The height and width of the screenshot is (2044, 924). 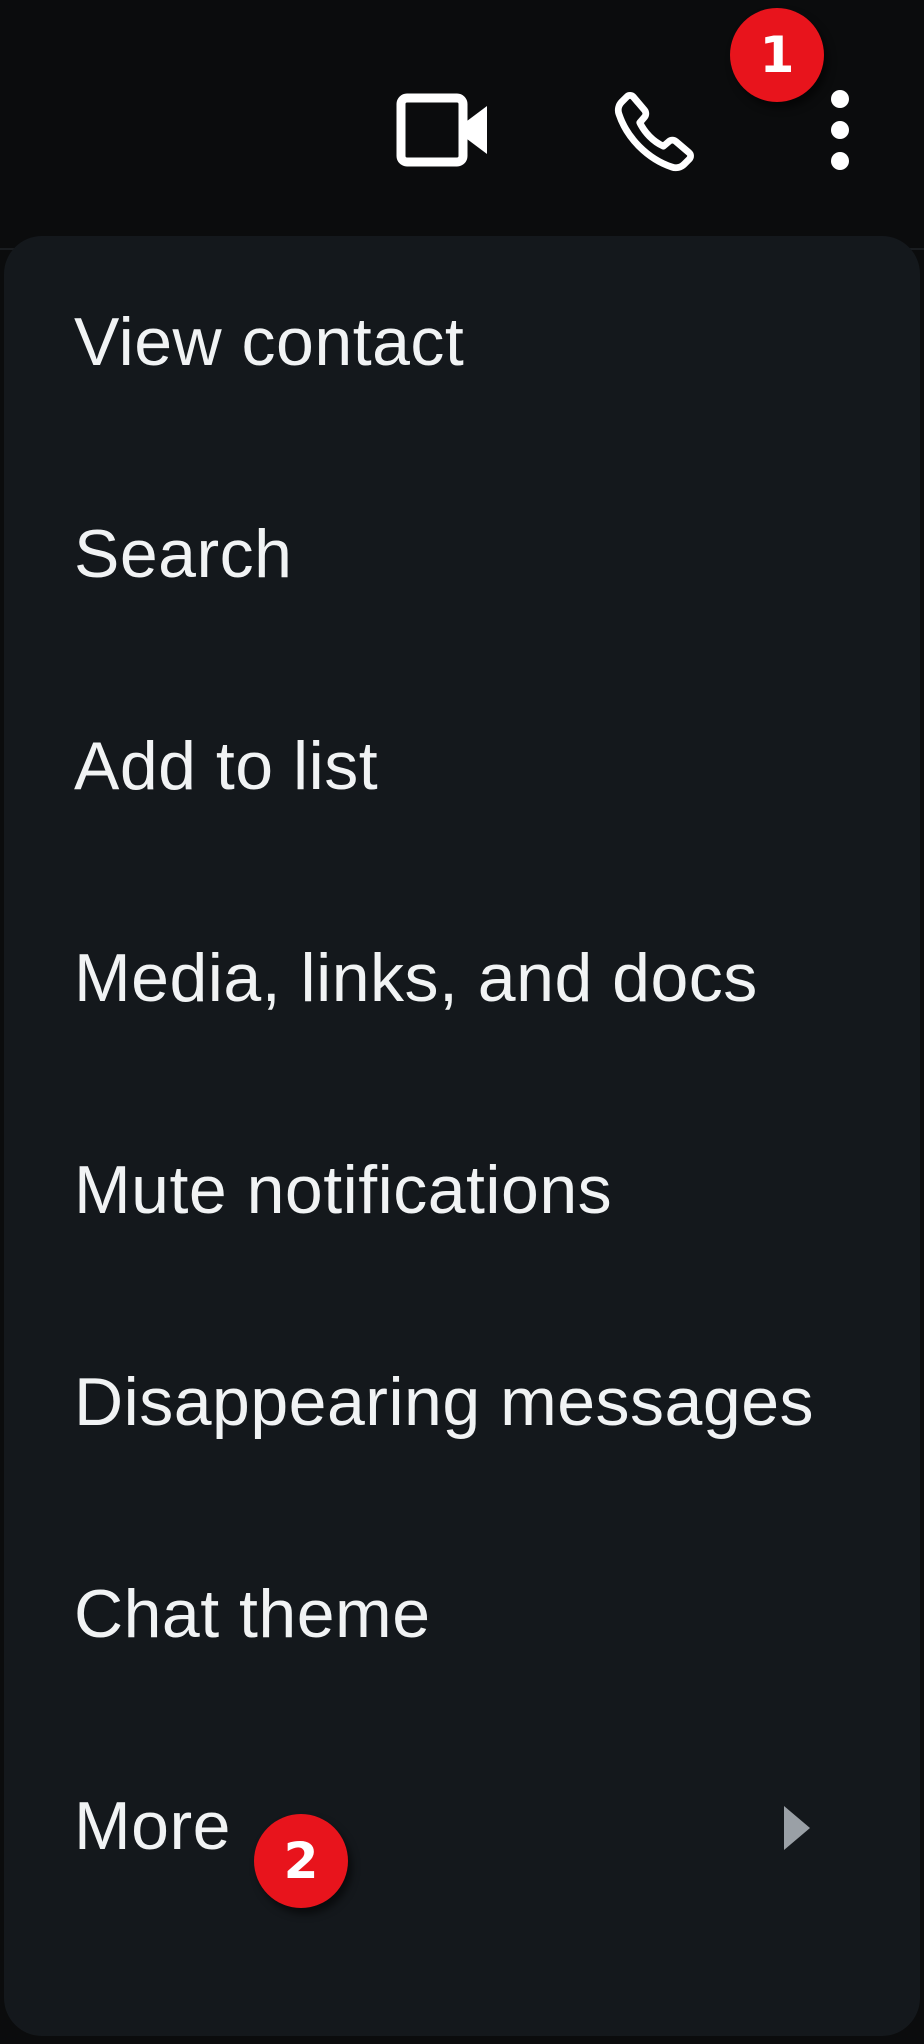 What do you see at coordinates (301, 1861) in the screenshot?
I see `annotation-badge-2: 2` at bounding box center [301, 1861].